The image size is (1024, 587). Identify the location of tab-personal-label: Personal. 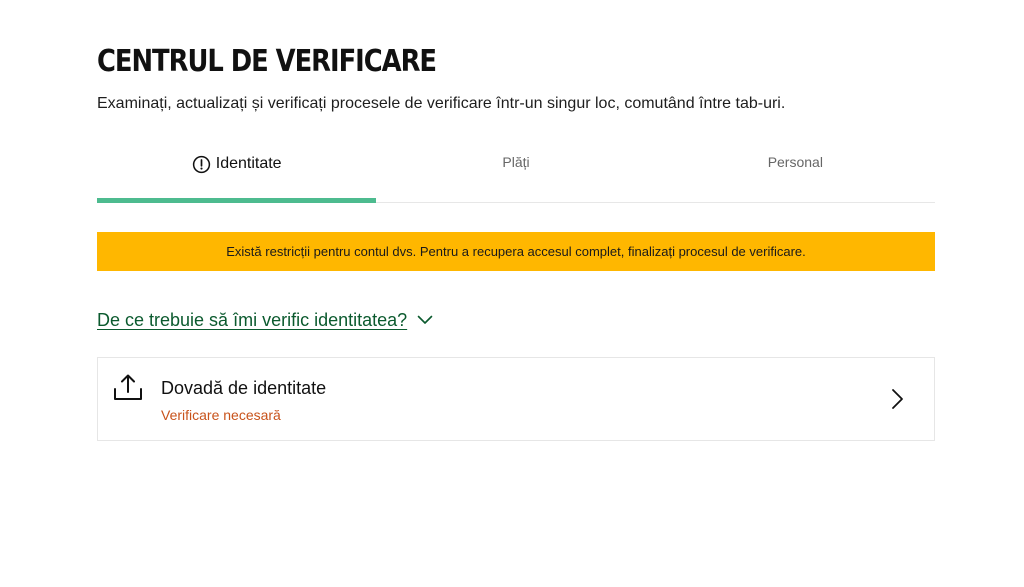
(795, 162).